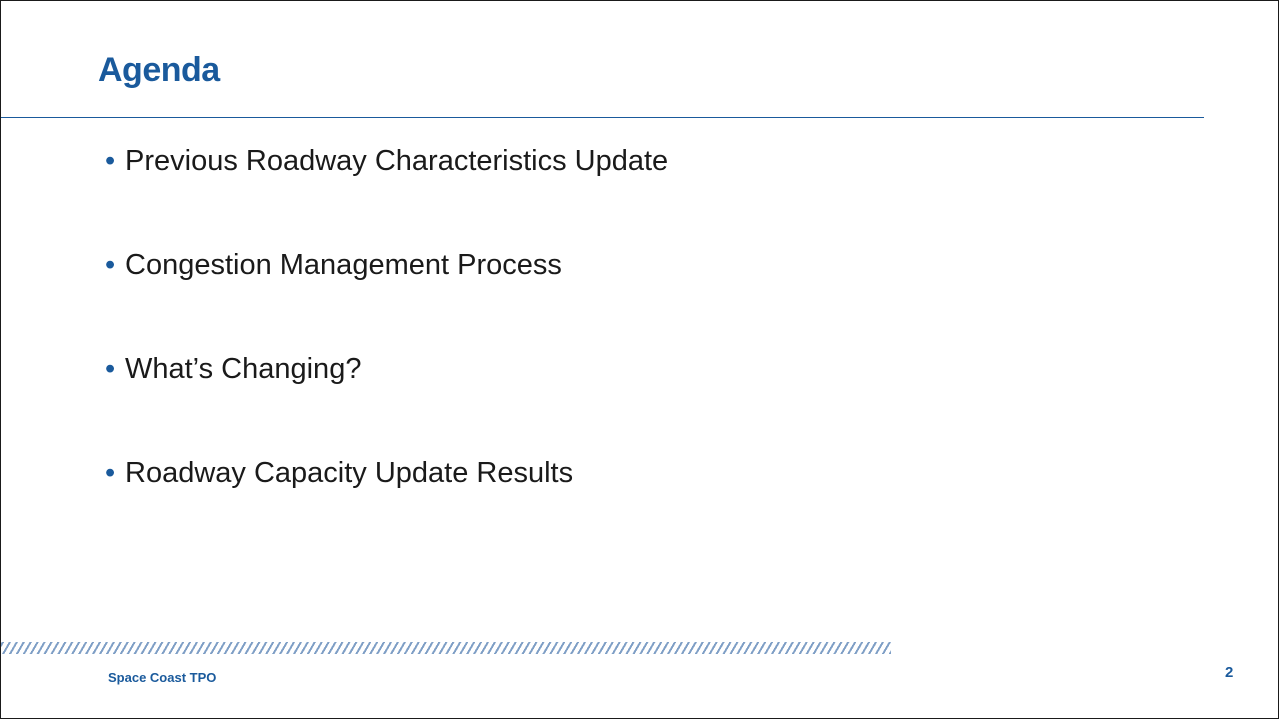 This screenshot has height=719, width=1279. I want to click on agenda-item: • Congestion Management Process, so click(386, 295).